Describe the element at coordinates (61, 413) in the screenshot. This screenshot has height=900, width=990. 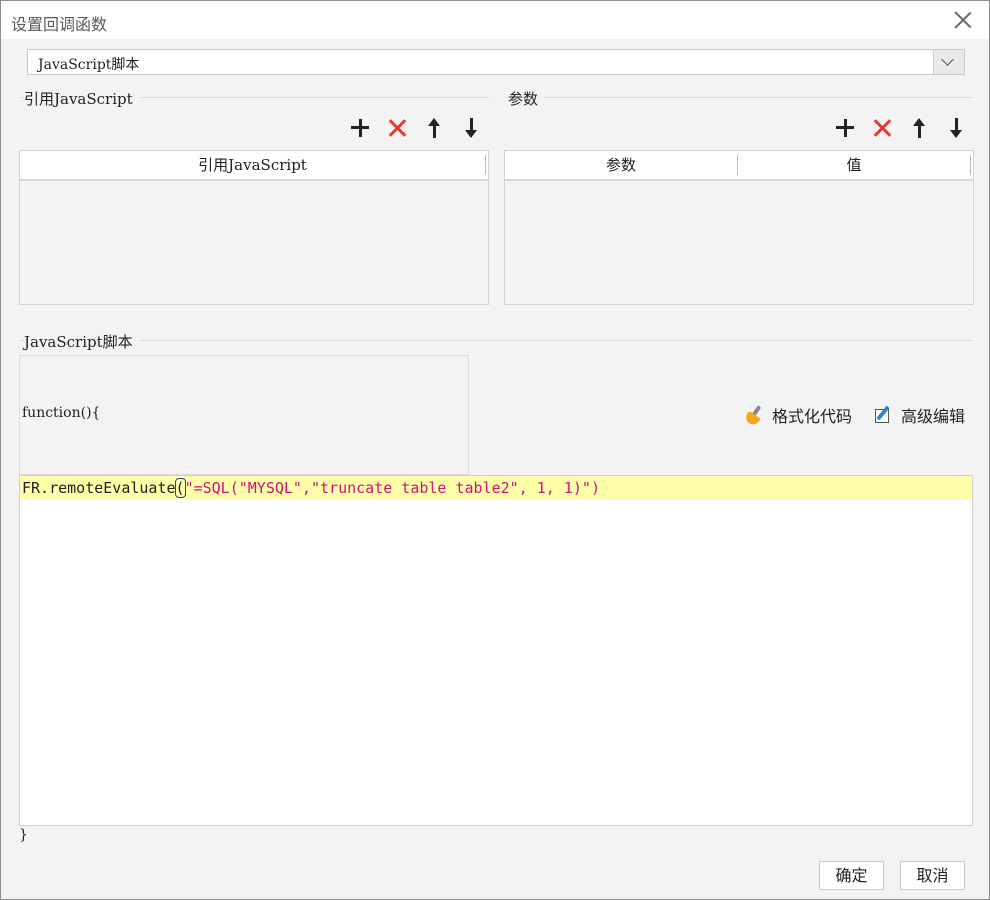
I see `function-header: function(){` at that location.